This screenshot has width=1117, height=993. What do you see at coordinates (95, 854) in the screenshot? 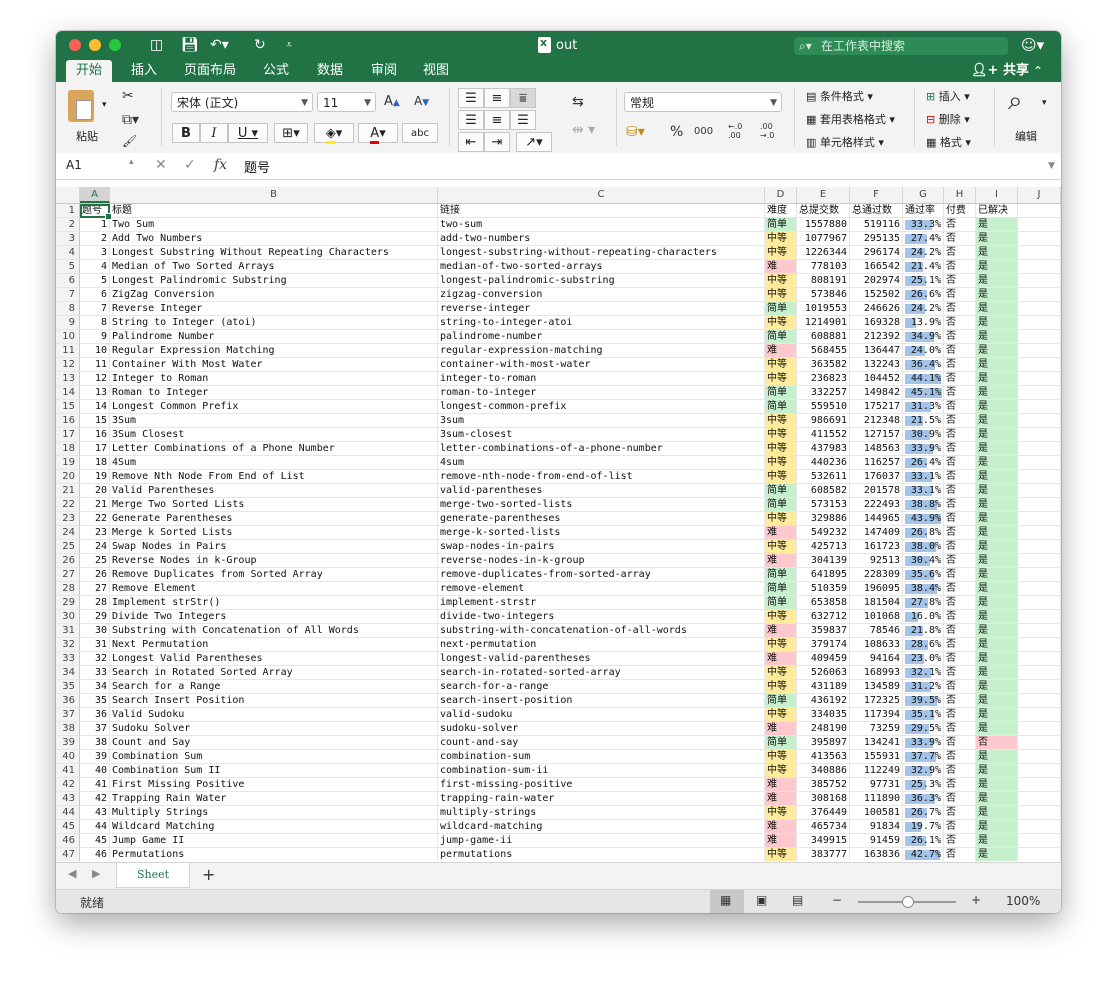
I see `cell-id: 46` at bounding box center [95, 854].